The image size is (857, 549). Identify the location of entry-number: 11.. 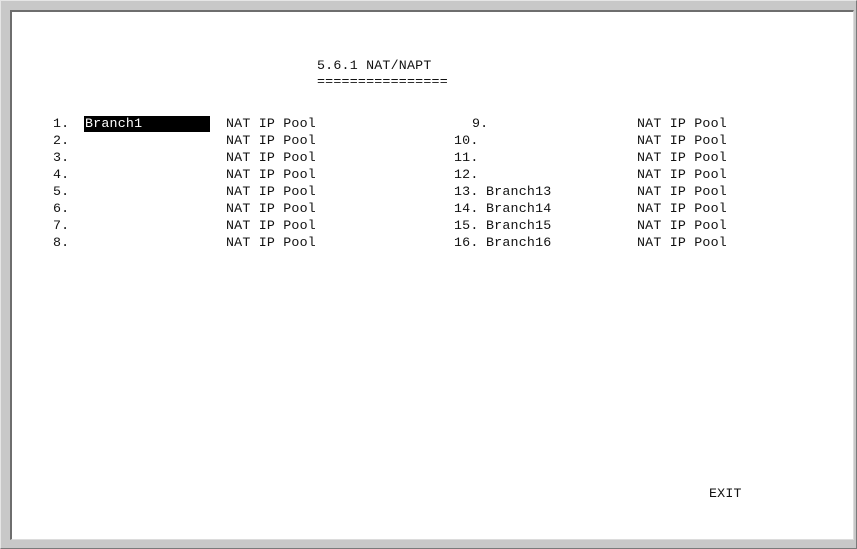
(466, 157).